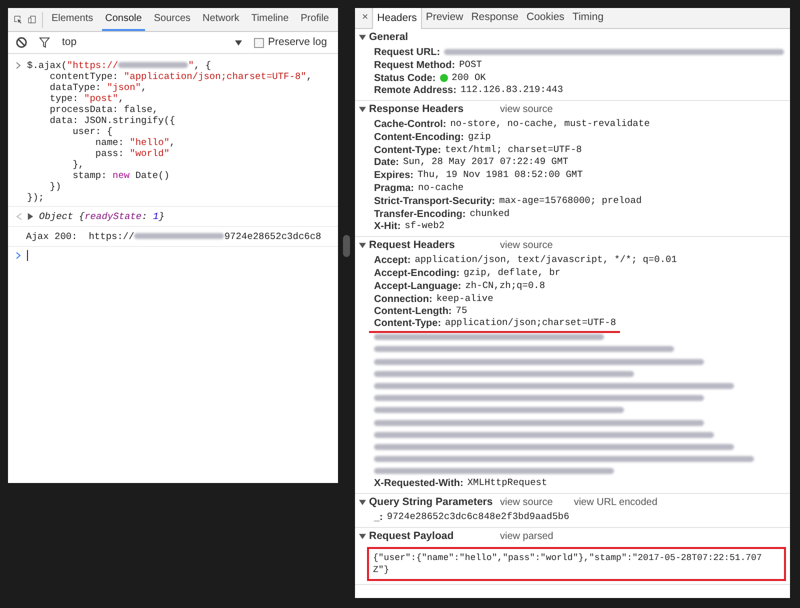 The width and height of the screenshot is (800, 608). Describe the element at coordinates (145, 216) in the screenshot. I see `code-token: :` at that location.